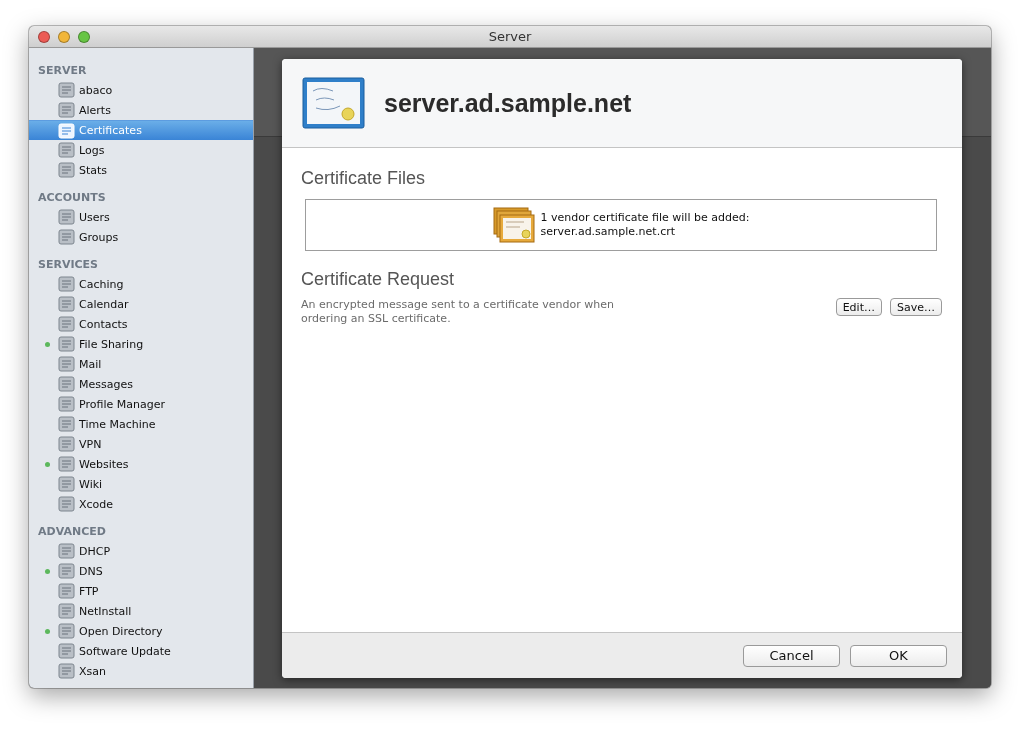 The width and height of the screenshot is (1030, 740). What do you see at coordinates (141, 484) in the screenshot?
I see `sidebar-item: Wiki` at bounding box center [141, 484].